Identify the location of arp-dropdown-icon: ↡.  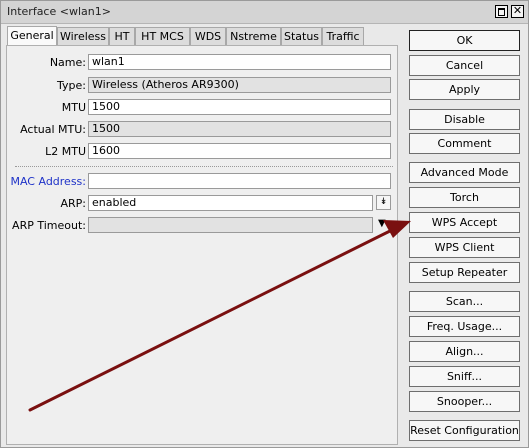
(383, 202).